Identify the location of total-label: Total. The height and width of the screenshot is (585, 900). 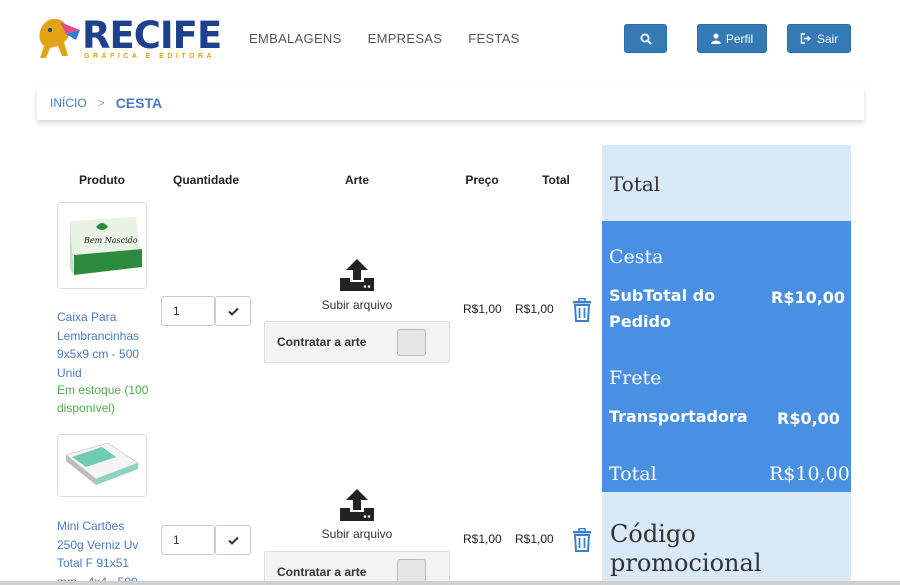
(633, 474).